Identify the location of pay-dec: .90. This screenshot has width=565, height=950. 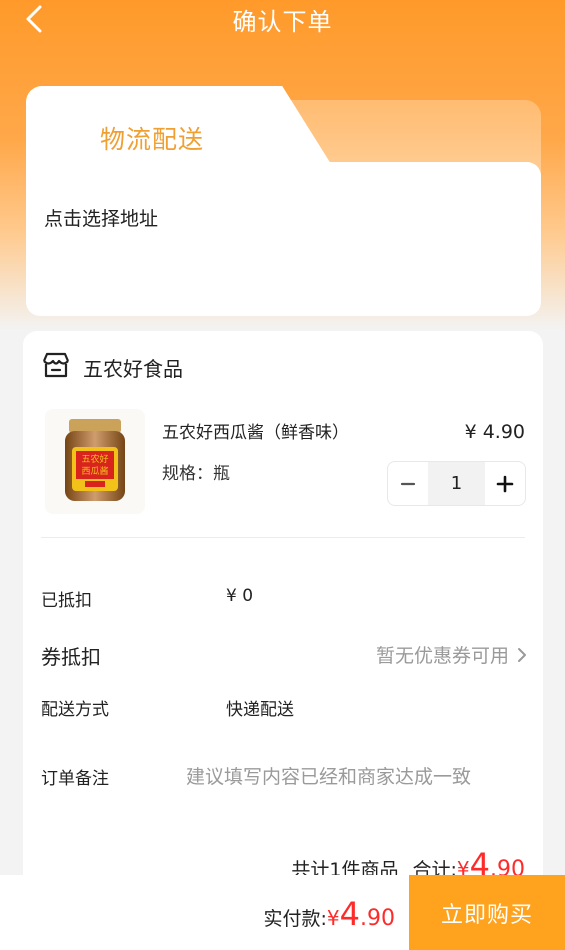
(377, 918).